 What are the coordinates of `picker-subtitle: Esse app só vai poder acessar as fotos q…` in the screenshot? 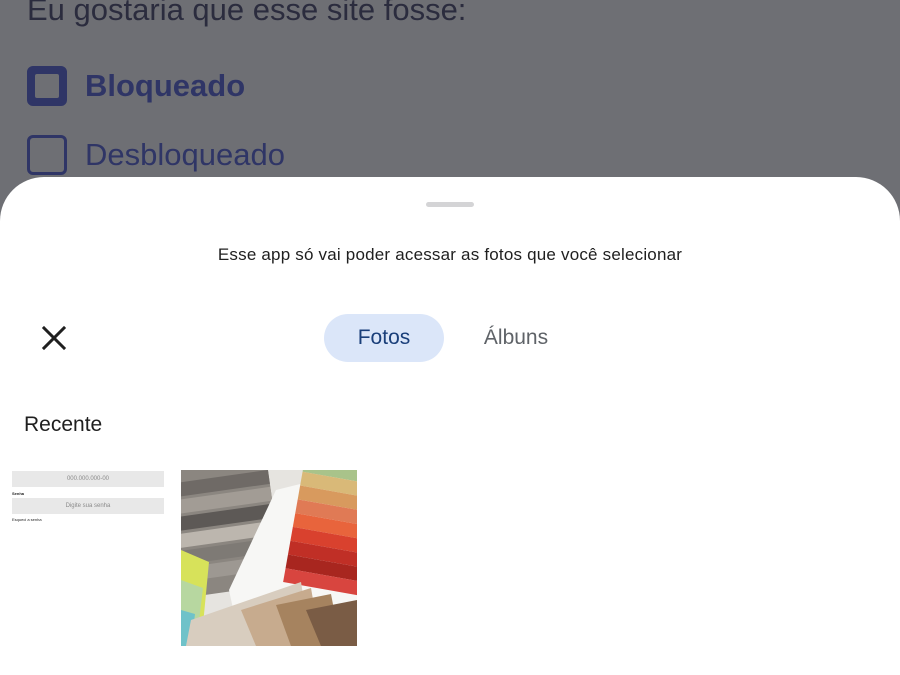 It's located at (450, 254).